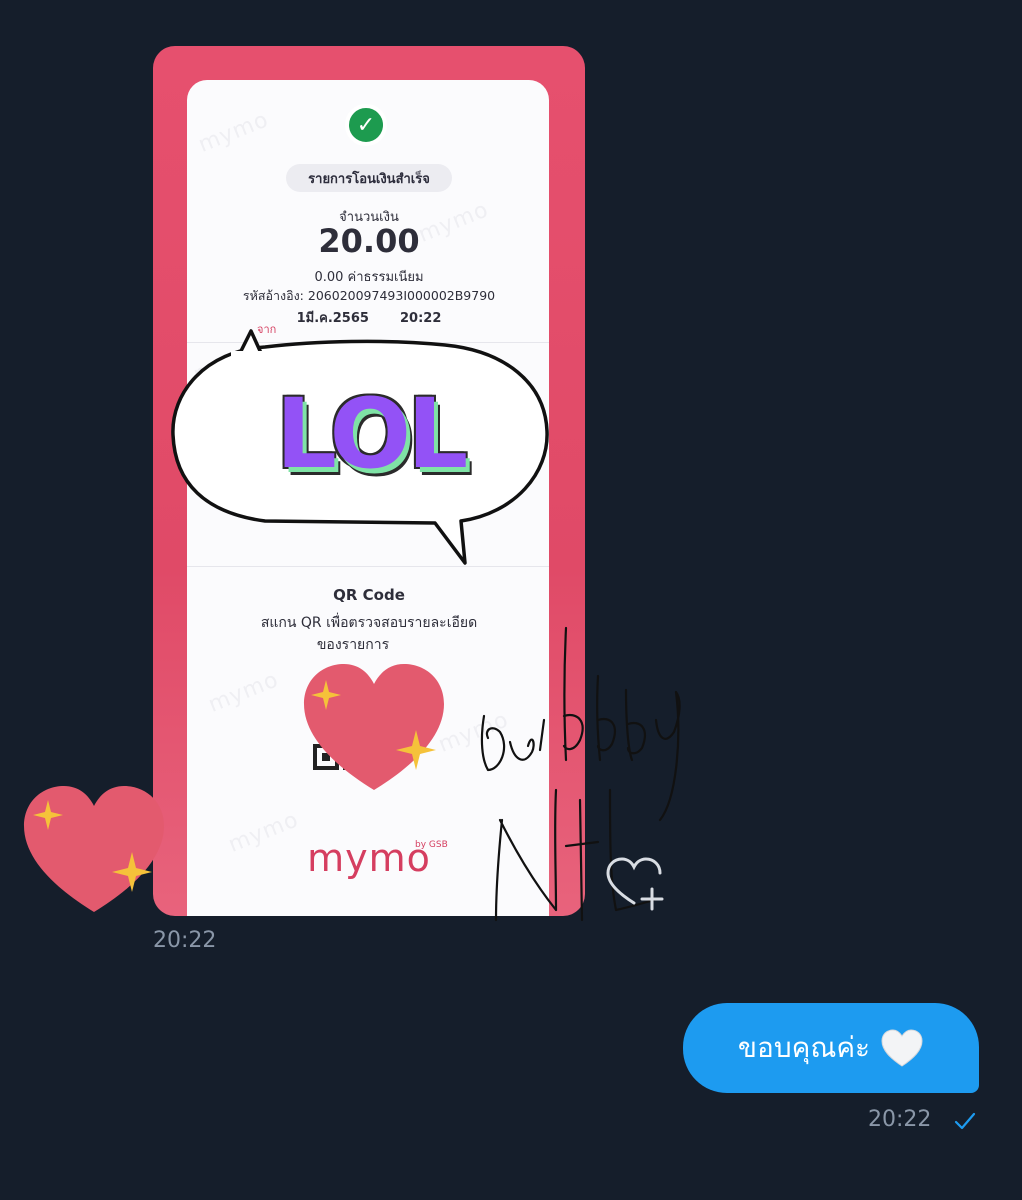 The image size is (1022, 1200). I want to click on fee-text: 0.00 ค่าธรรมเนียม, so click(369, 277).